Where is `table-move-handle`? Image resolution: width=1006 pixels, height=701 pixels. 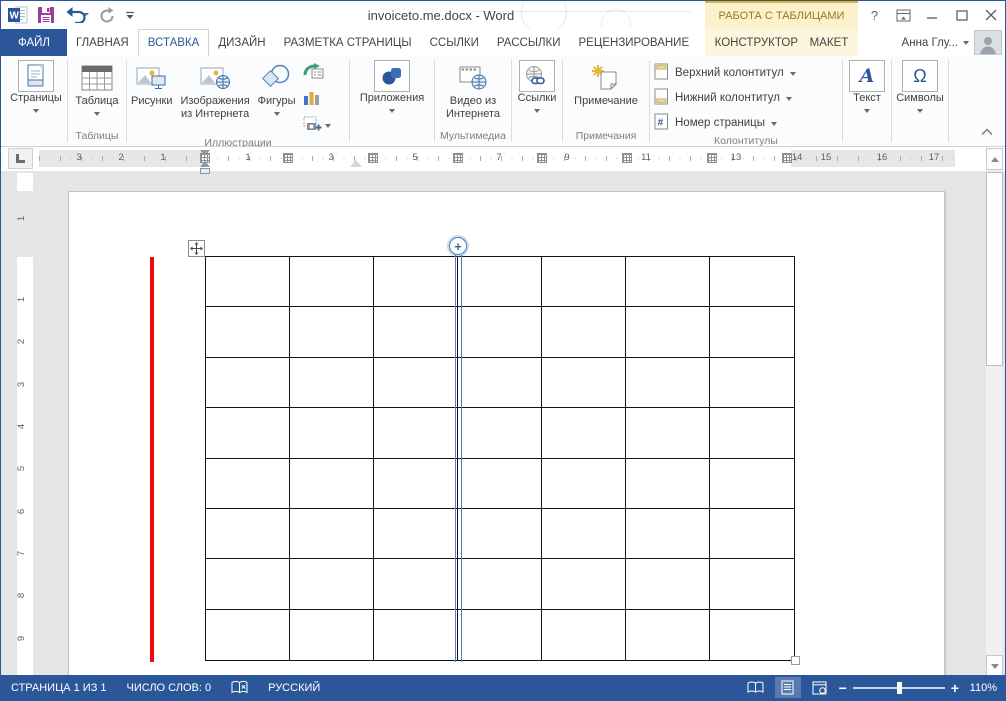
table-move-handle is located at coordinates (196, 248).